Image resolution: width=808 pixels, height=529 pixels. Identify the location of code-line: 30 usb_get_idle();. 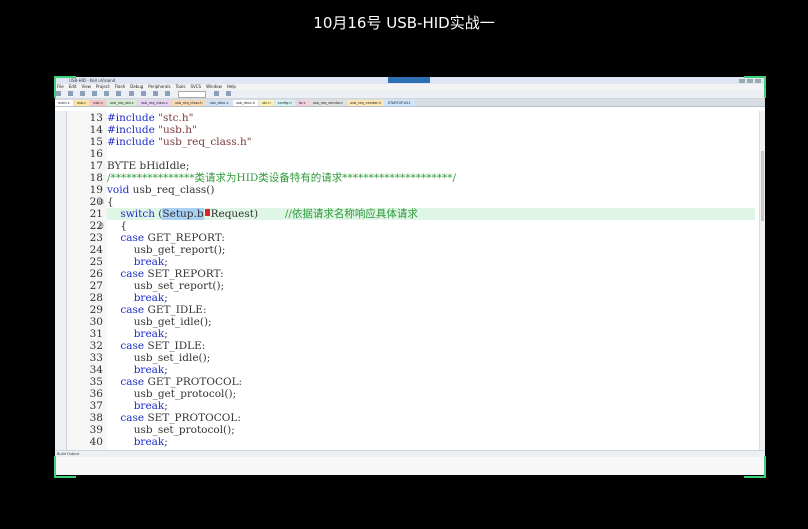
(422, 322).